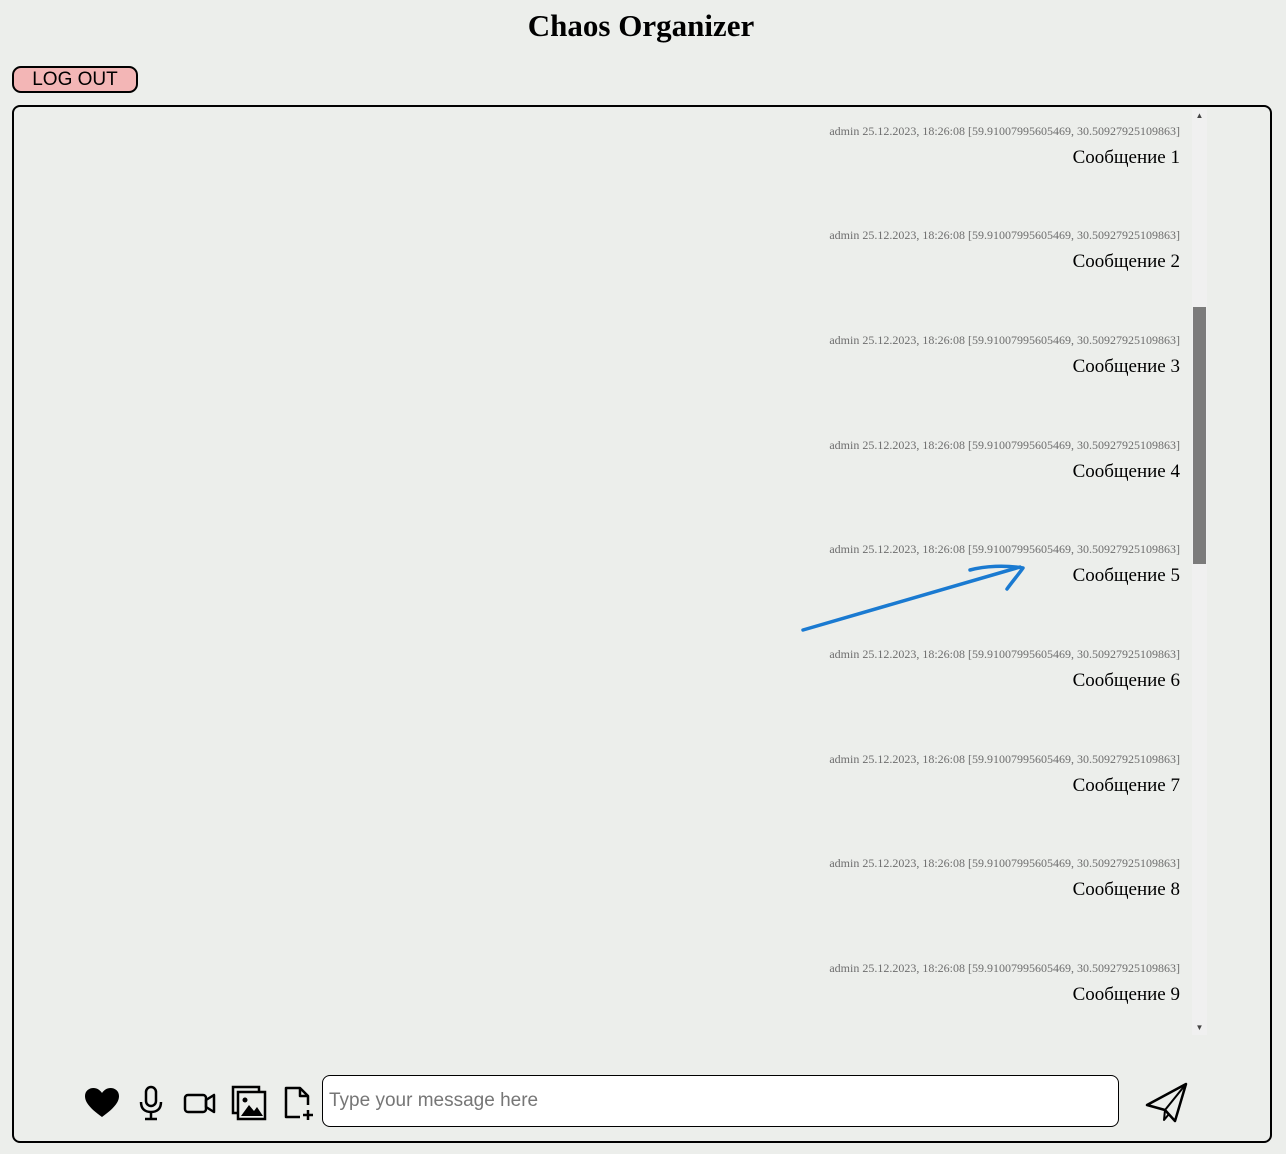  What do you see at coordinates (1126, 261) in the screenshot?
I see `message-text: Сообщение 2` at bounding box center [1126, 261].